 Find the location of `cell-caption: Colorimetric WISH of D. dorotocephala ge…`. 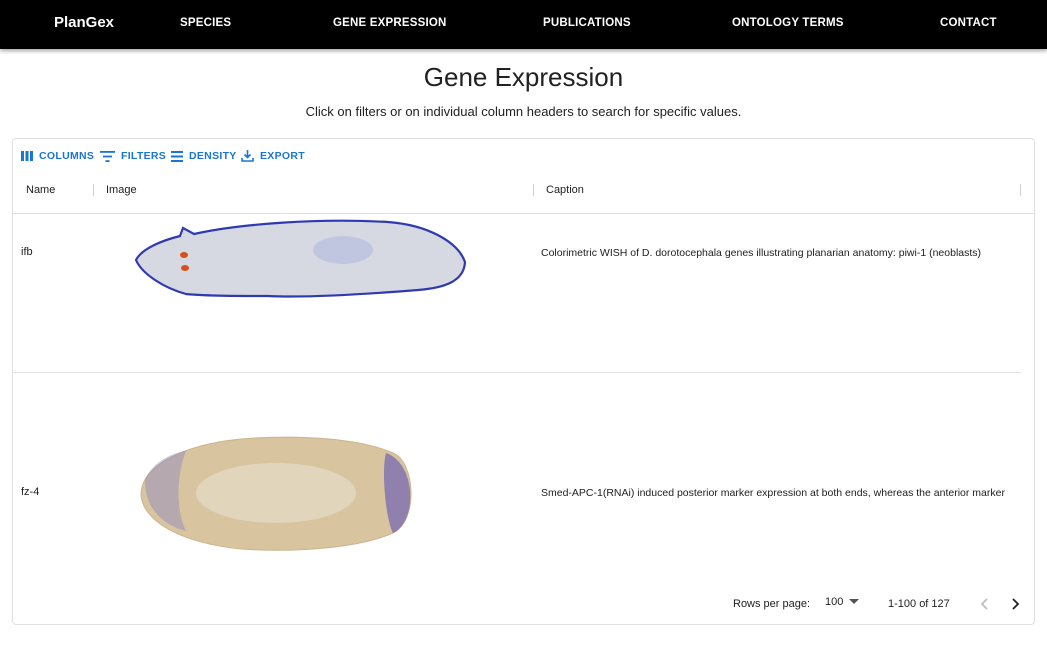

cell-caption: Colorimetric WISH of D. dorotocephala ge… is located at coordinates (761, 253).